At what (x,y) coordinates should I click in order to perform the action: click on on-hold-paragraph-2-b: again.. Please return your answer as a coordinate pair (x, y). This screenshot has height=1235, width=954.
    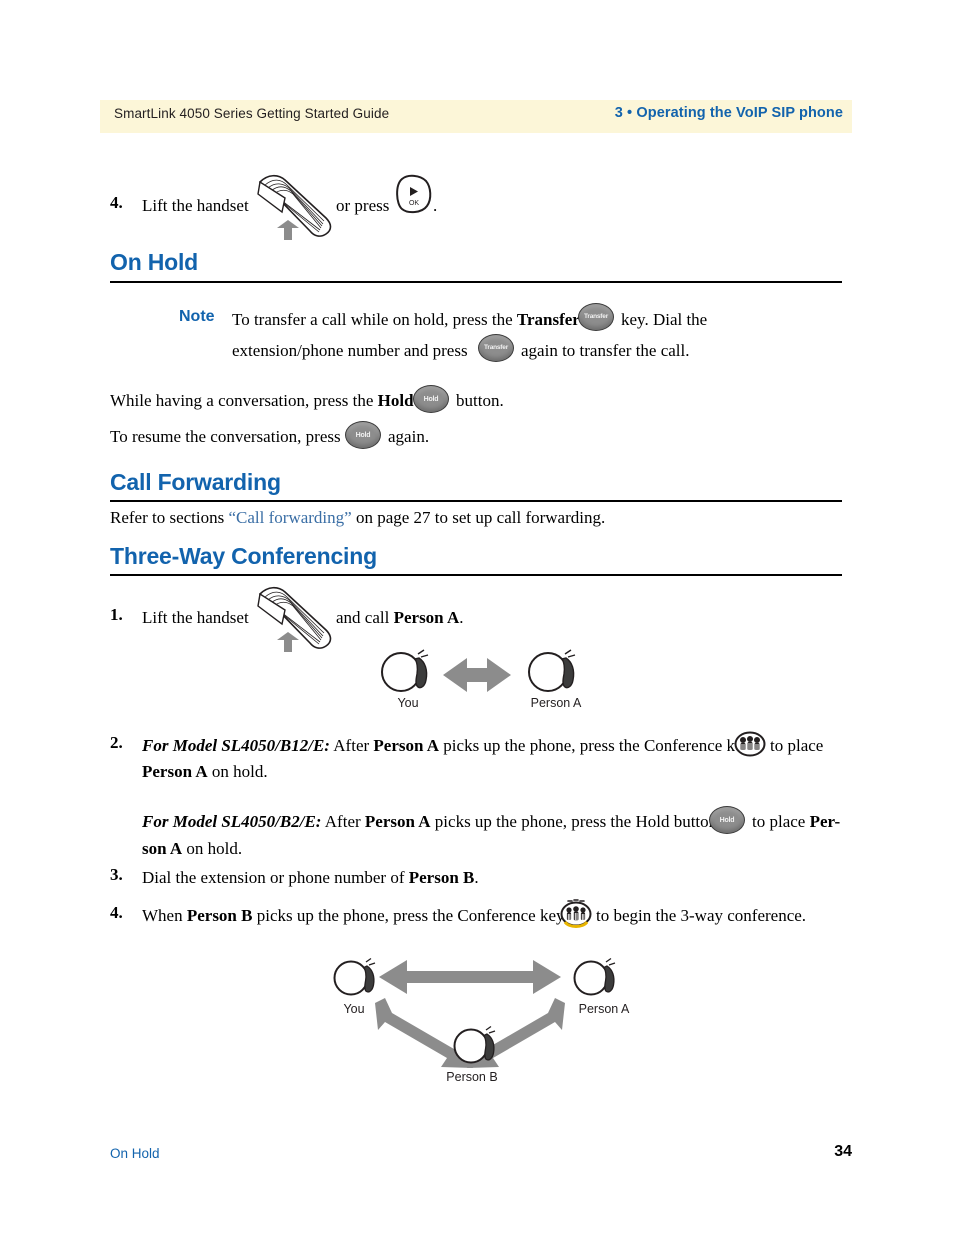
    Looking at the image, I should click on (409, 436).